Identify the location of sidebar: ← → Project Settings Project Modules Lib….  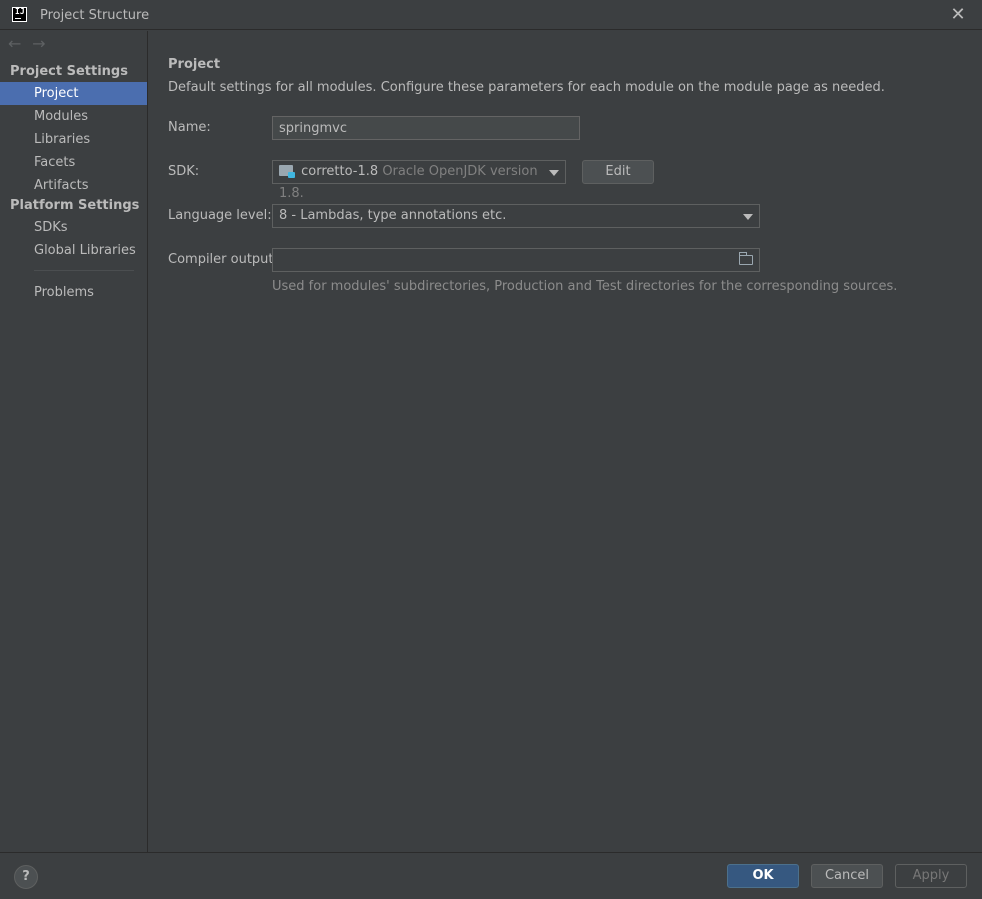
(74, 441).